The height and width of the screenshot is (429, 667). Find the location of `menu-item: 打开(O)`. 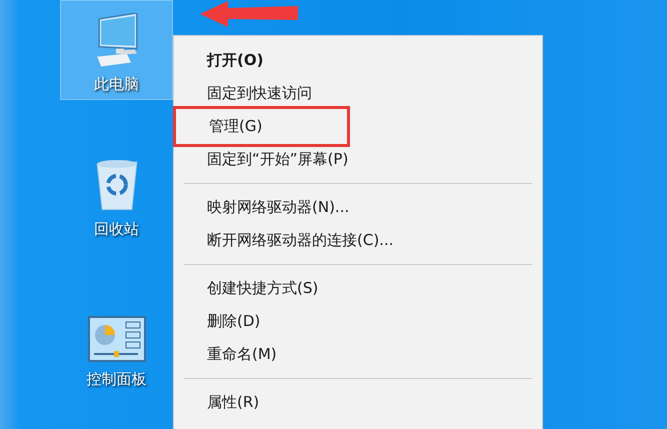

menu-item: 打开(O) is located at coordinates (358, 60).